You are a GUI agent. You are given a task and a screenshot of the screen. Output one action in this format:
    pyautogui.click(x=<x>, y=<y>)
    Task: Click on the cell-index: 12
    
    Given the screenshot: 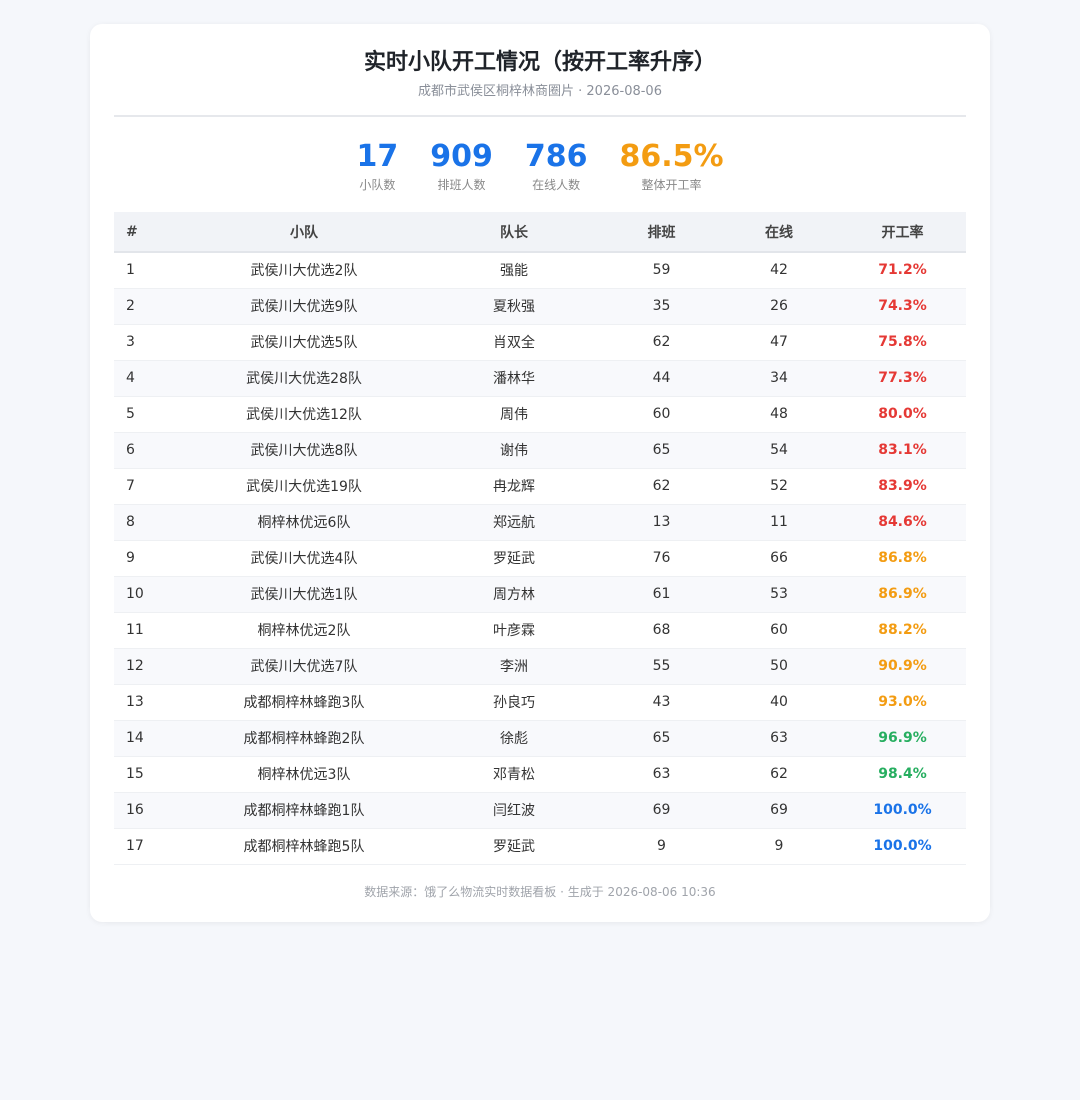 What is the action you would take?
    pyautogui.click(x=135, y=666)
    